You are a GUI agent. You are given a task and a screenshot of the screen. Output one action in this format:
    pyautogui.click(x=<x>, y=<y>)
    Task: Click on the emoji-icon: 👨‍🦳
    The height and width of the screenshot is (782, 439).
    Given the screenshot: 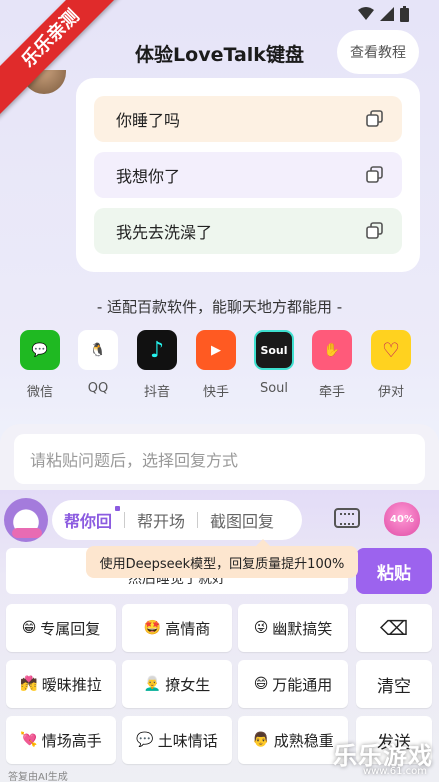 What is the action you would take?
    pyautogui.click(x=152, y=684)
    